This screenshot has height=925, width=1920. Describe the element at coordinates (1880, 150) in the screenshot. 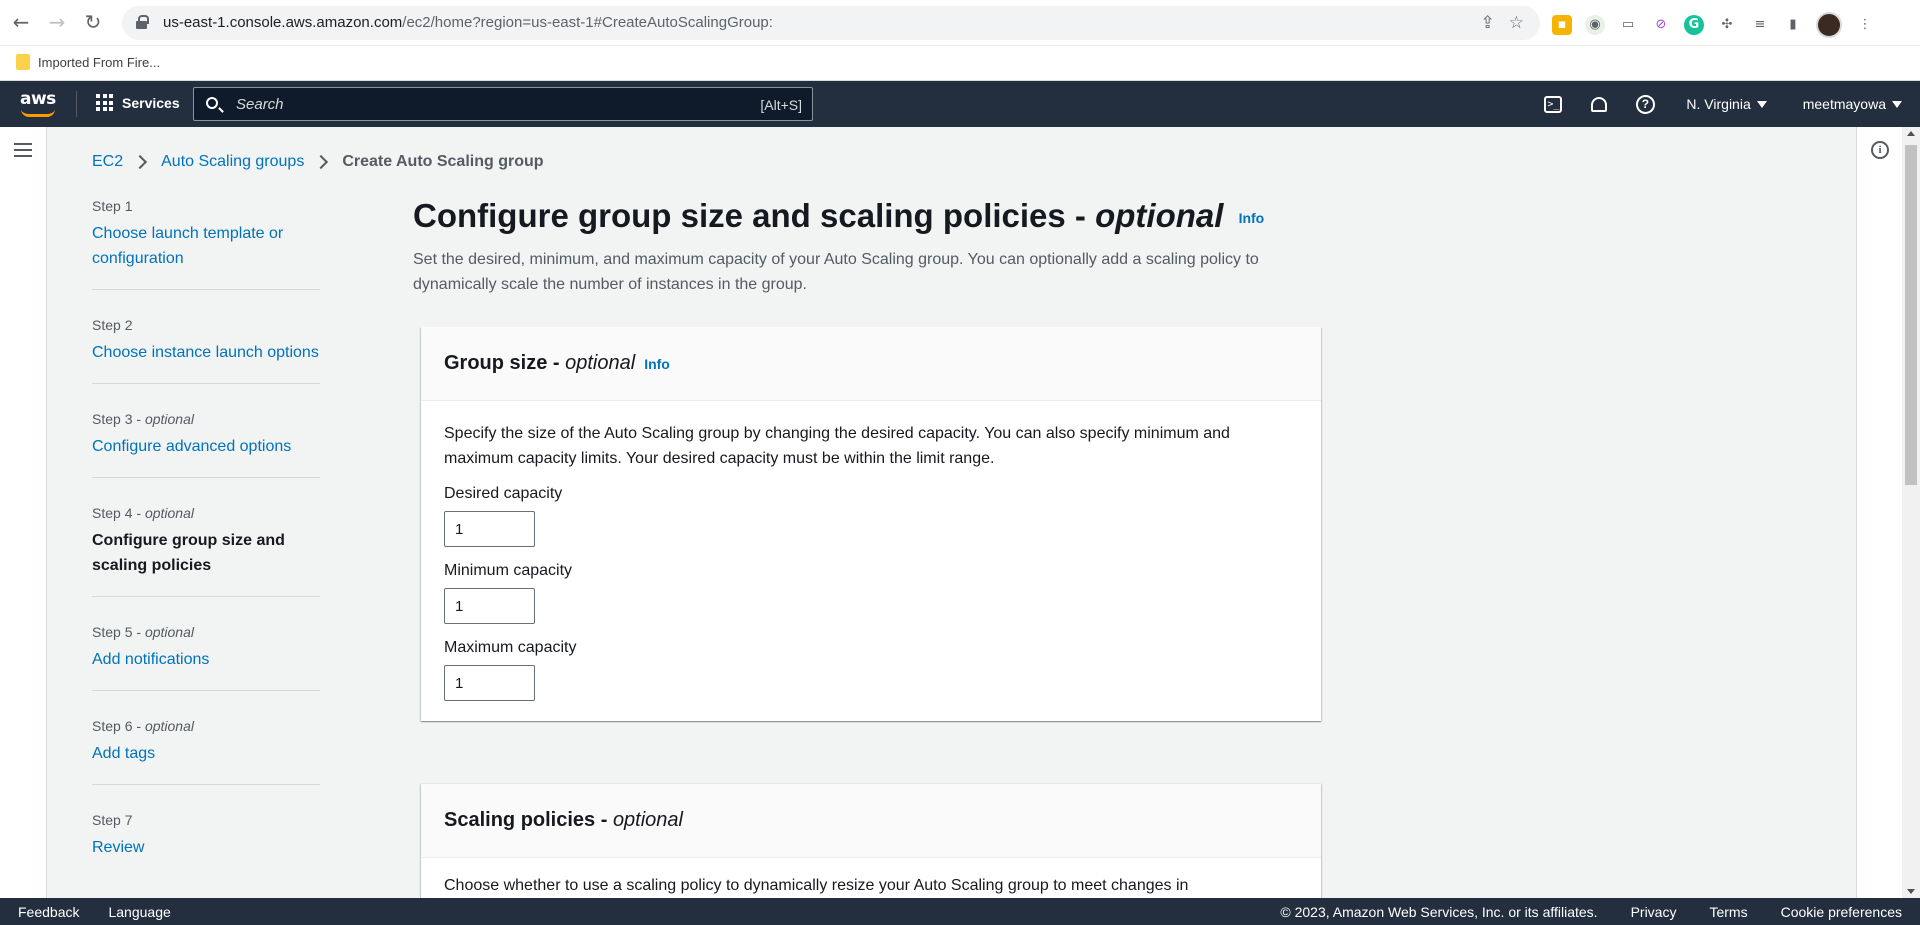

I see `info-icon: i` at that location.